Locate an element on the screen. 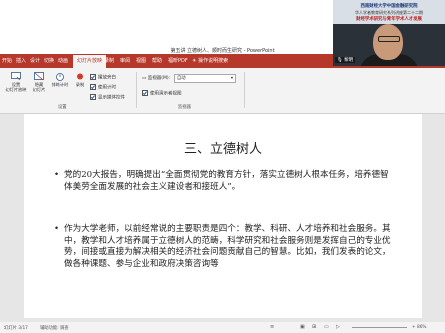 This screenshot has height=333, width=445. speaker-face is located at coordinates (388, 42).